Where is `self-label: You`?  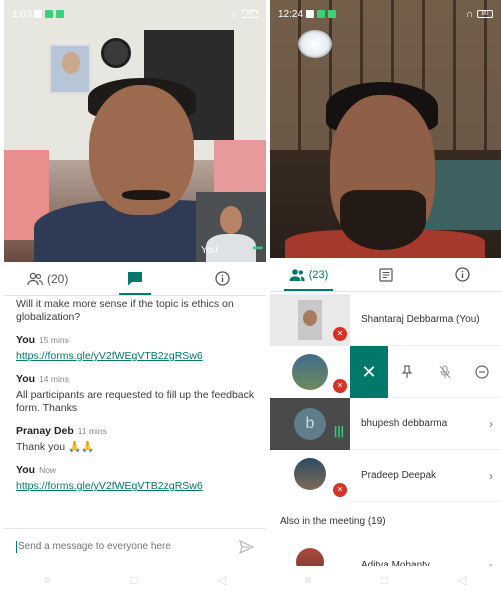
self-label: You is located at coordinates (209, 250).